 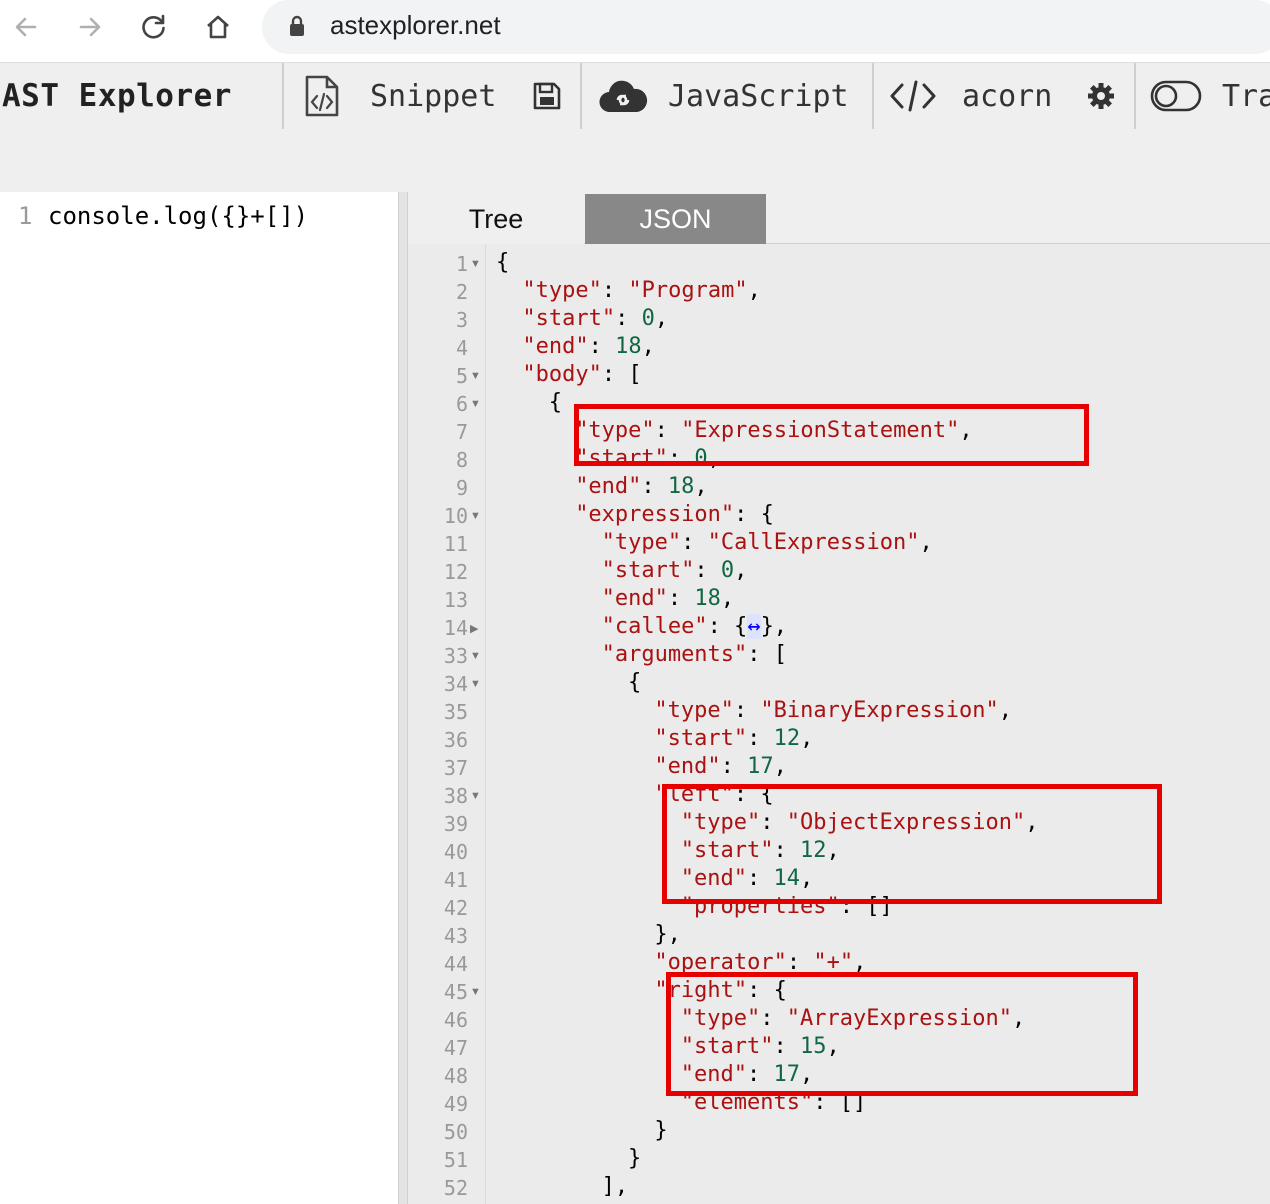 What do you see at coordinates (455, 908) in the screenshot?
I see `gutter-line-number: 42` at bounding box center [455, 908].